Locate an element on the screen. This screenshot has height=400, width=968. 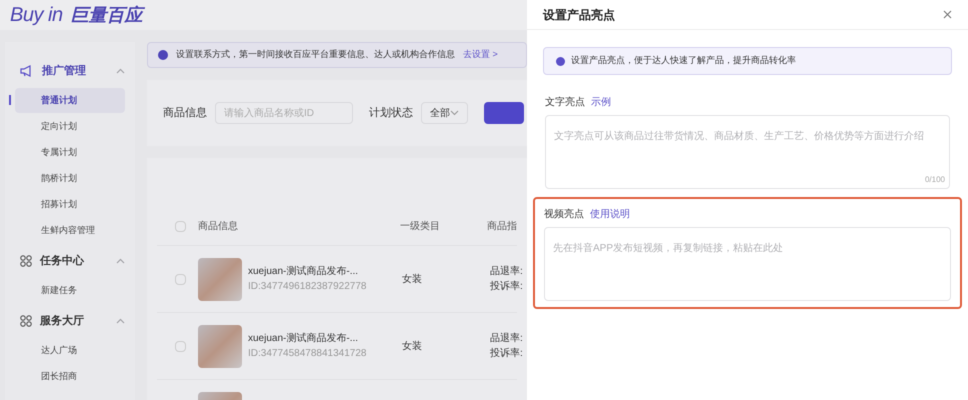
drawer-title: 设置产品亮点 is located at coordinates (579, 15).